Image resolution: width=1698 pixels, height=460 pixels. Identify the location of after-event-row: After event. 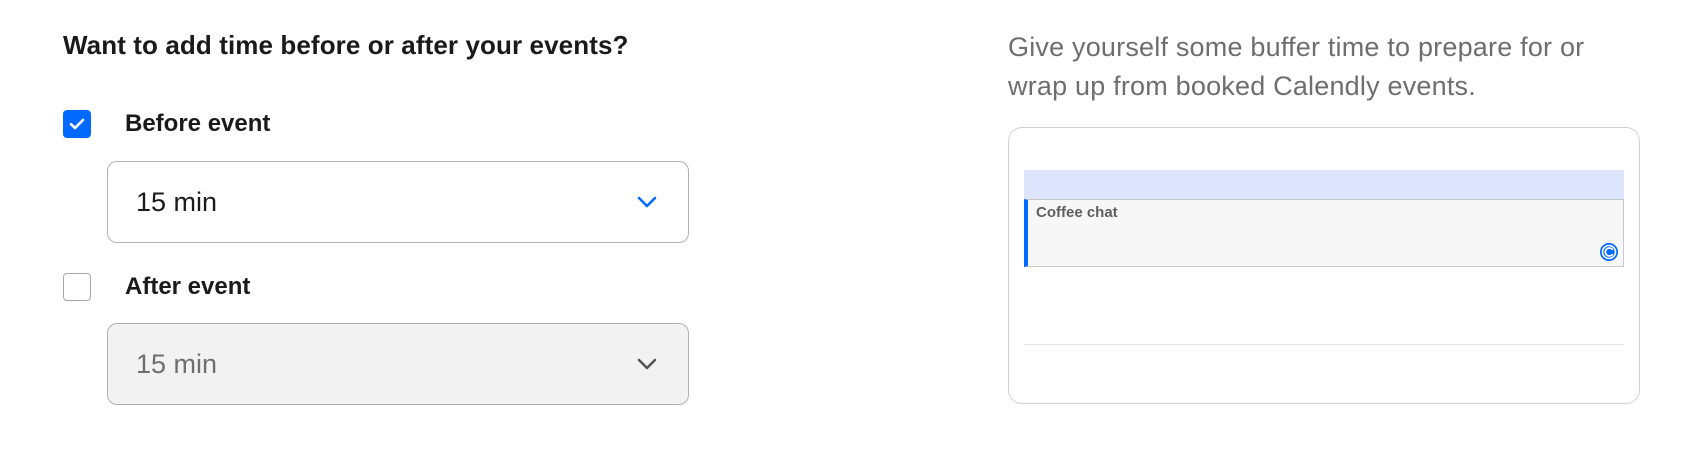
(156, 287).